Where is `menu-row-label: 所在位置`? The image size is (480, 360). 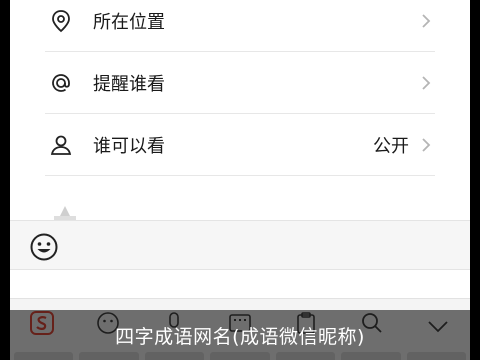
menu-row-label: 所在位置 is located at coordinates (129, 22).